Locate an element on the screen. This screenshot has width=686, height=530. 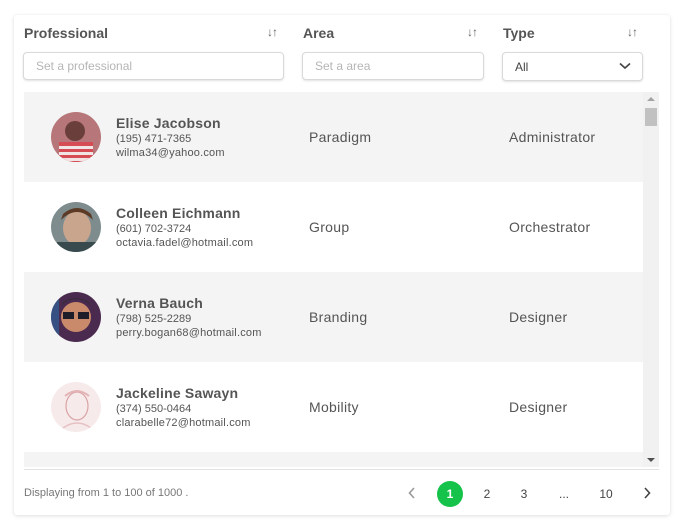
column-header-area: Area is located at coordinates (319, 33).